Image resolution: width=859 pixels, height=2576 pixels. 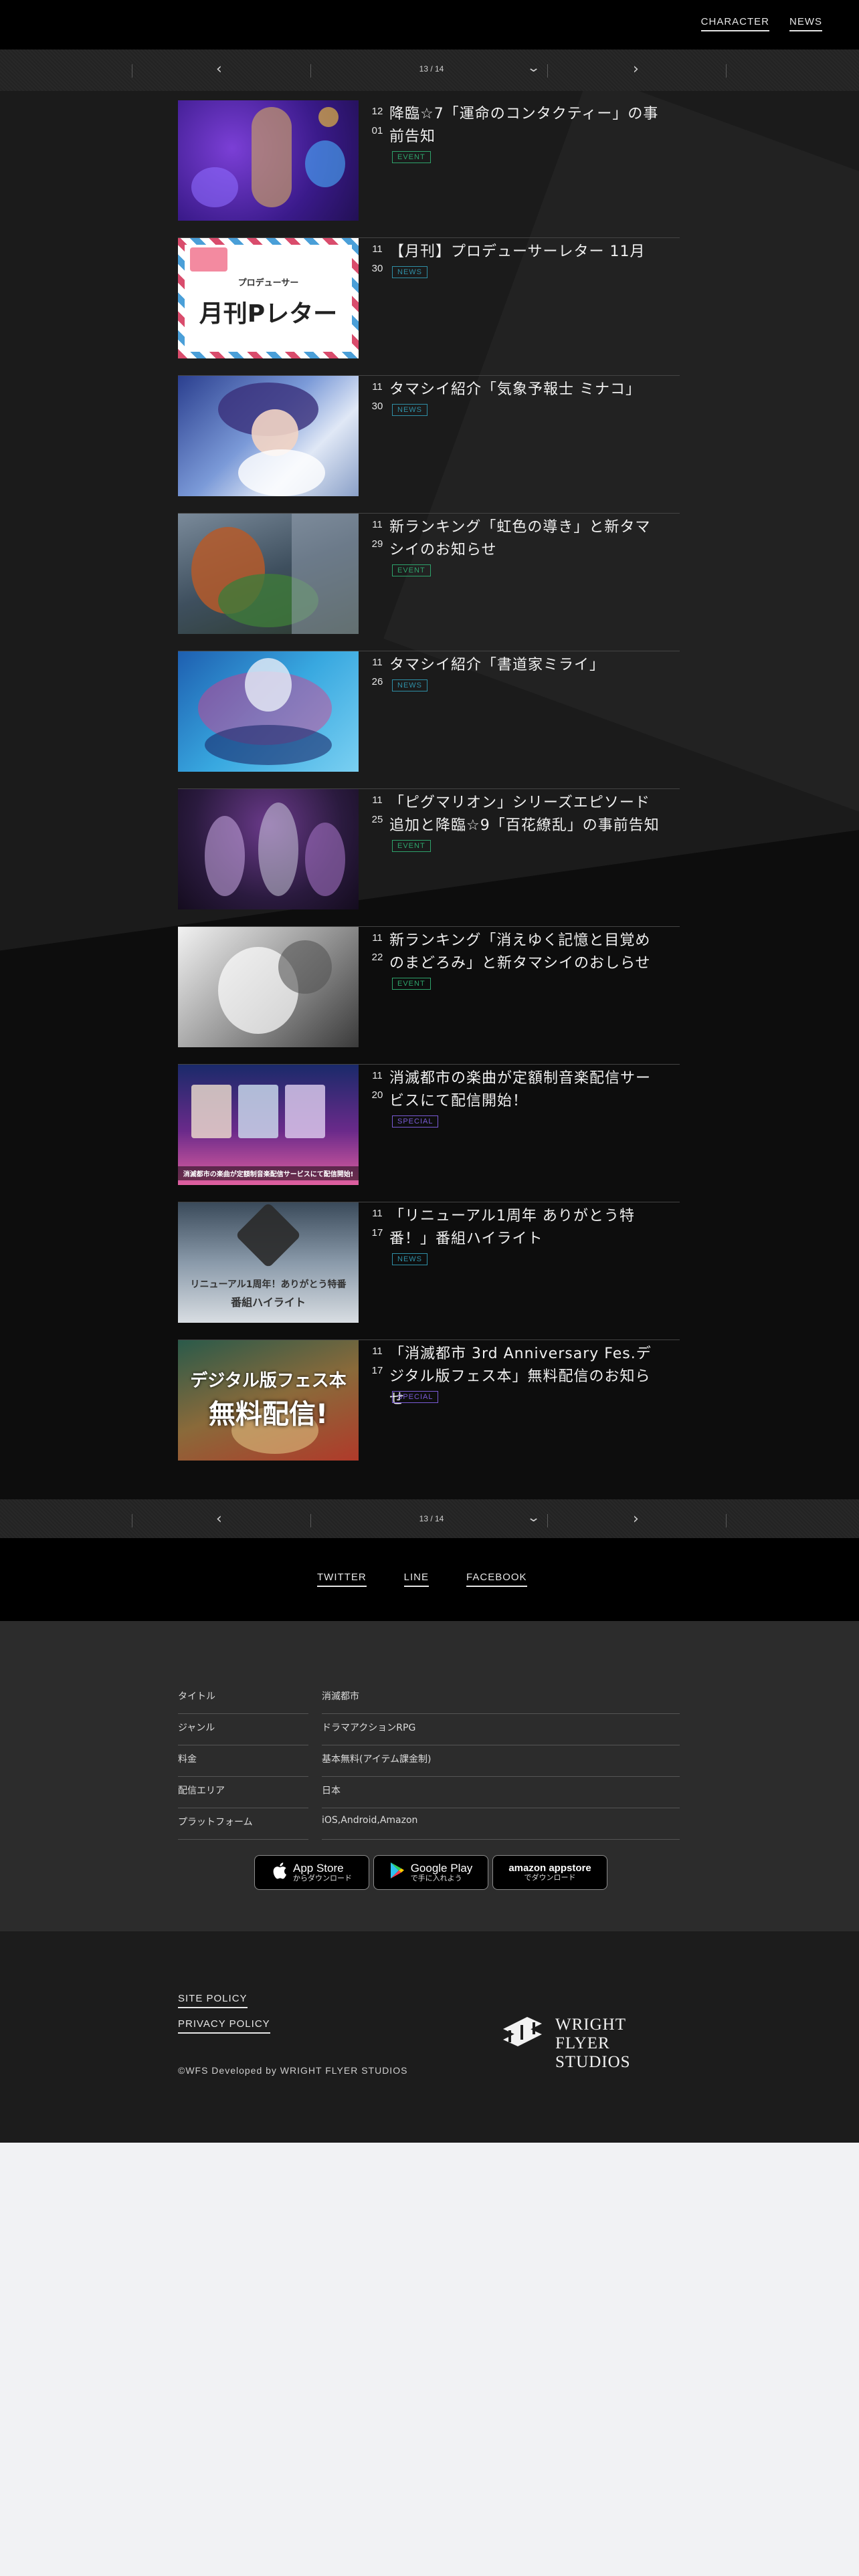 What do you see at coordinates (311, 1872) in the screenshot?
I see `app-store-button: App Store からダウンロード` at bounding box center [311, 1872].